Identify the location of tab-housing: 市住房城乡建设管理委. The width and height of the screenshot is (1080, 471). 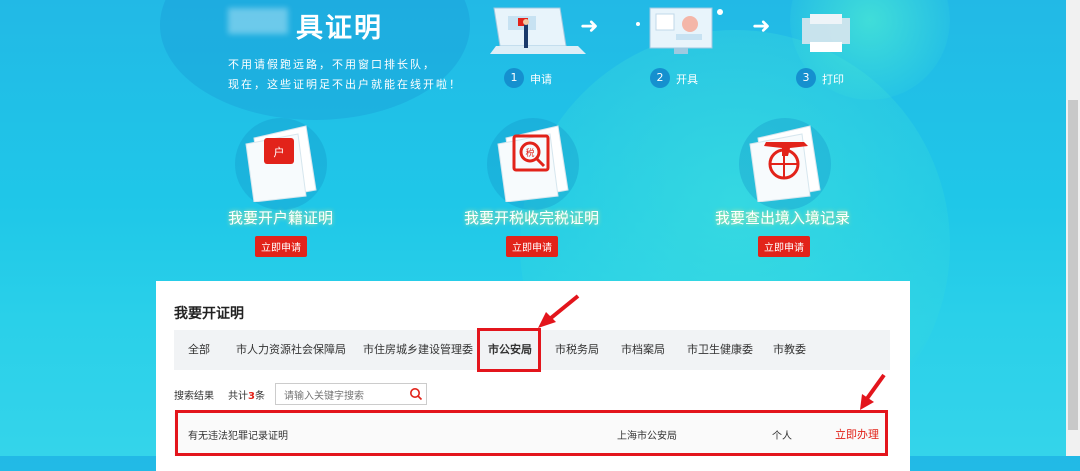
(418, 350).